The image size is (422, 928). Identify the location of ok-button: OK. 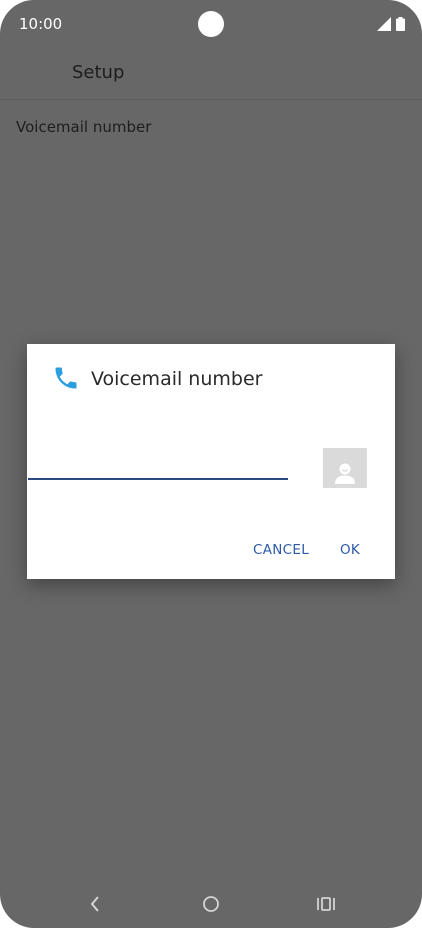
(350, 550).